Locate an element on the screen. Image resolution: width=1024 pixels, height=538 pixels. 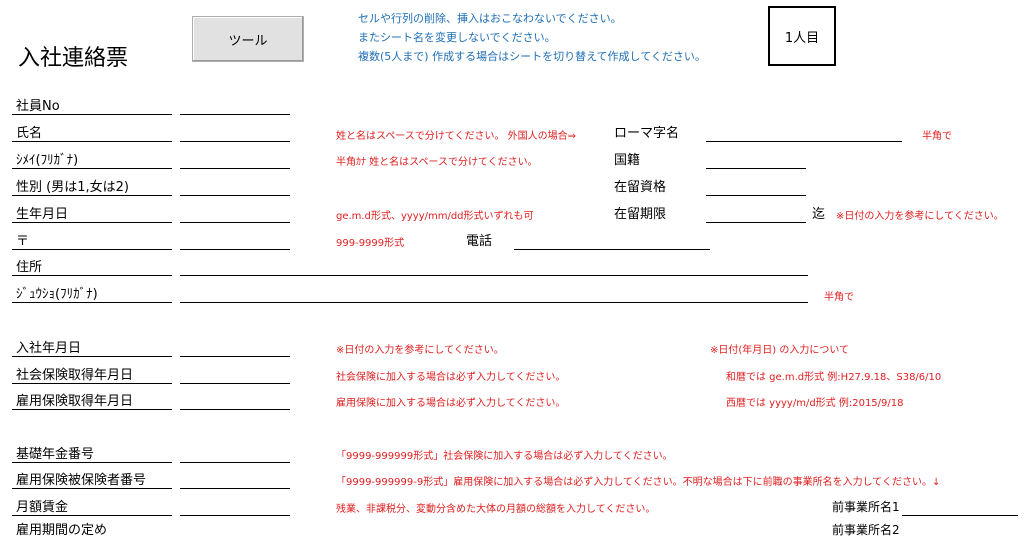
residence-period-input is located at coordinates (756, 222).